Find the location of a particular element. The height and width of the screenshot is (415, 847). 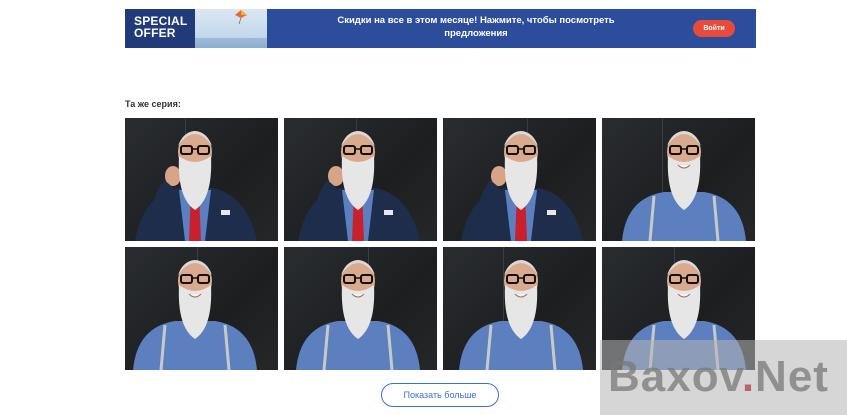

same-series-title: Та же серия: is located at coordinates (153, 104).